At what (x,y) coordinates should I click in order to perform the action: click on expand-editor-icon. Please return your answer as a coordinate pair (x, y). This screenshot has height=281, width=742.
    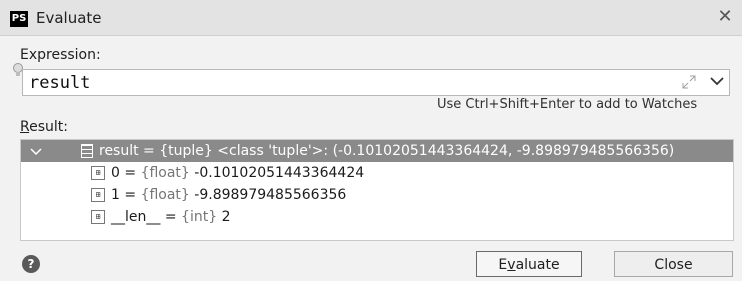
    Looking at the image, I should click on (689, 82).